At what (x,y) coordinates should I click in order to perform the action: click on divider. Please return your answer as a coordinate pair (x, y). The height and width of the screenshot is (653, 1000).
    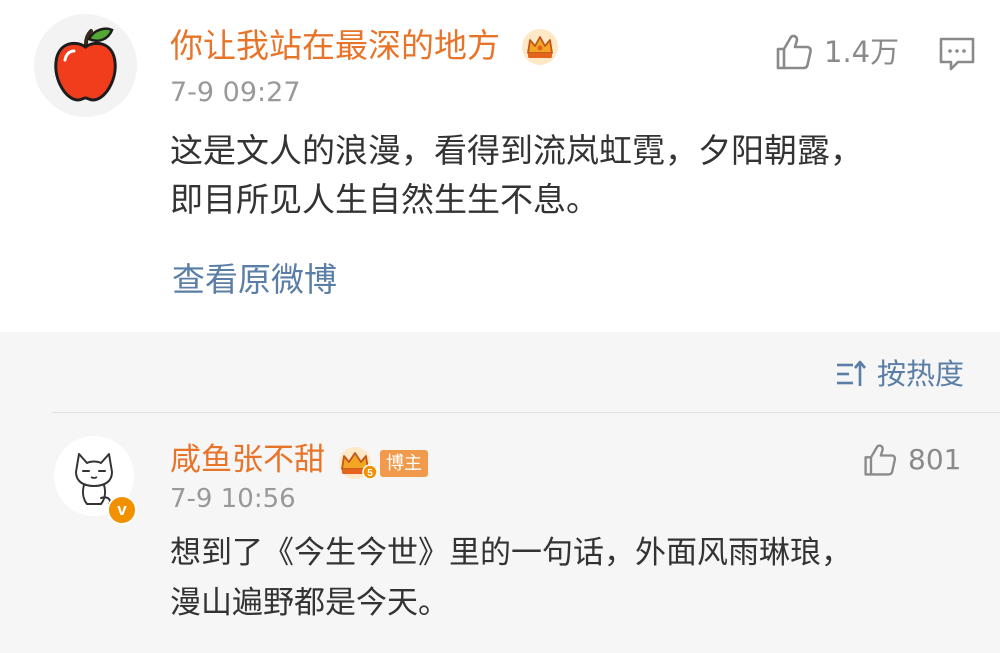
    Looking at the image, I should click on (526, 412).